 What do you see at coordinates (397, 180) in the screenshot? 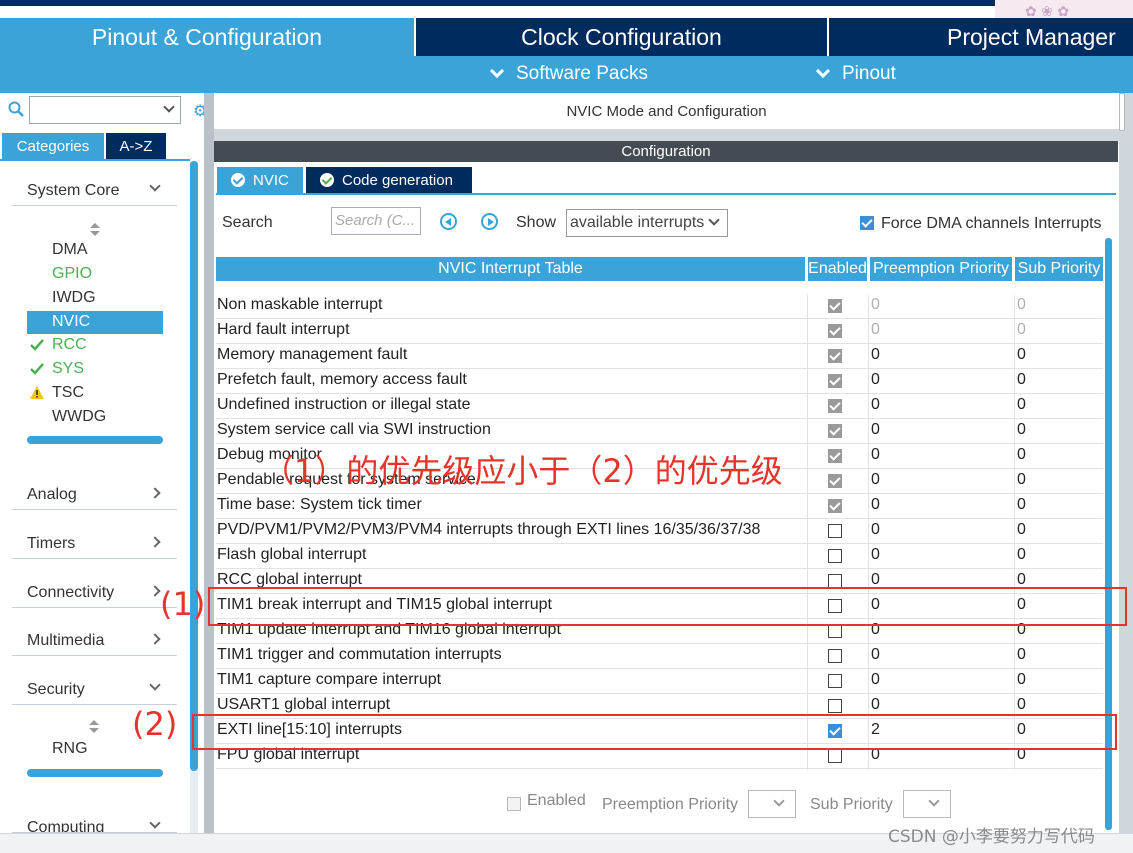
I see `tab-label: Code generation` at bounding box center [397, 180].